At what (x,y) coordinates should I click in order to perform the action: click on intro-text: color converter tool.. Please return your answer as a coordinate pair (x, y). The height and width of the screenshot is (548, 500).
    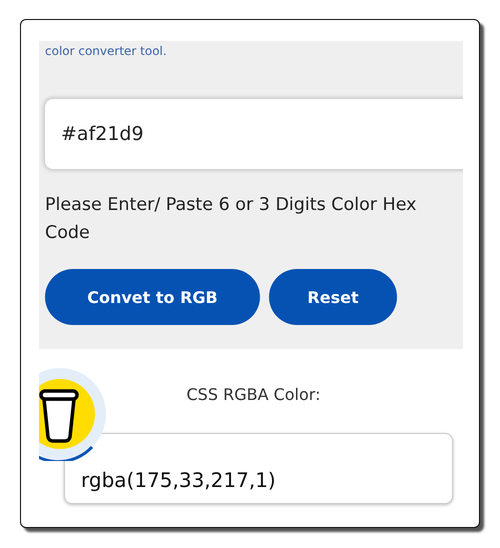
    Looking at the image, I should click on (106, 51).